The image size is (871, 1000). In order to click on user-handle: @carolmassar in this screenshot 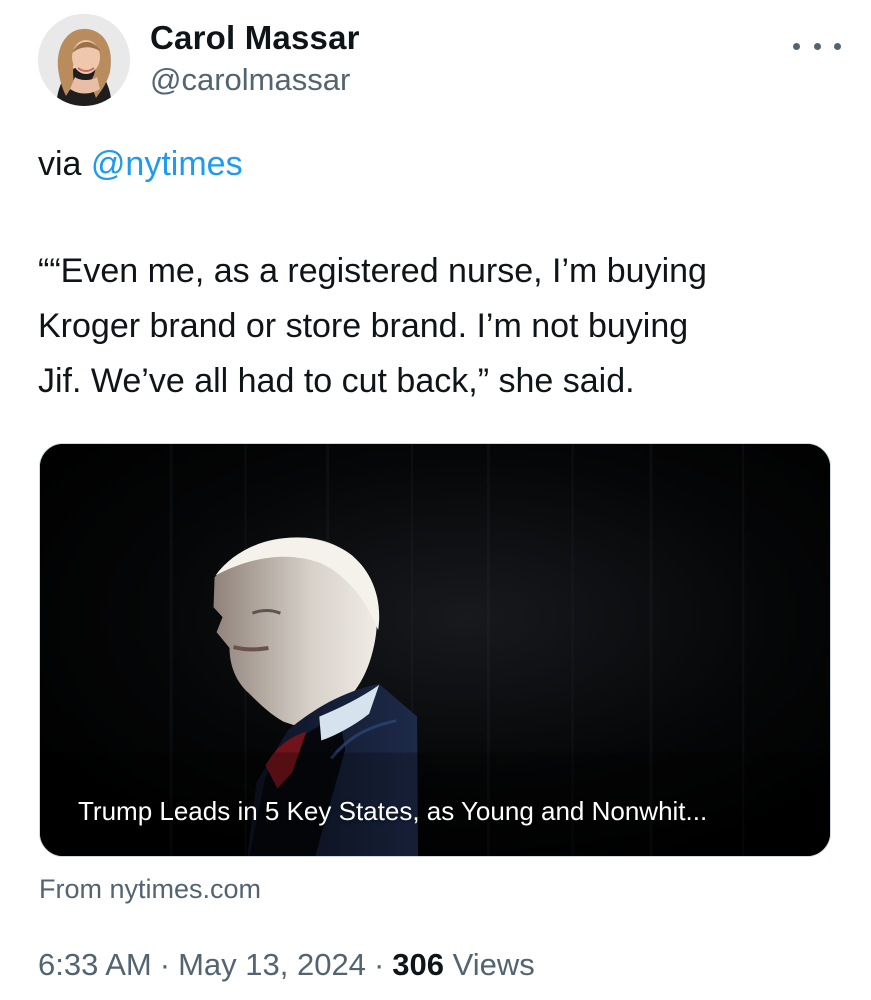, I will do `click(255, 80)`.